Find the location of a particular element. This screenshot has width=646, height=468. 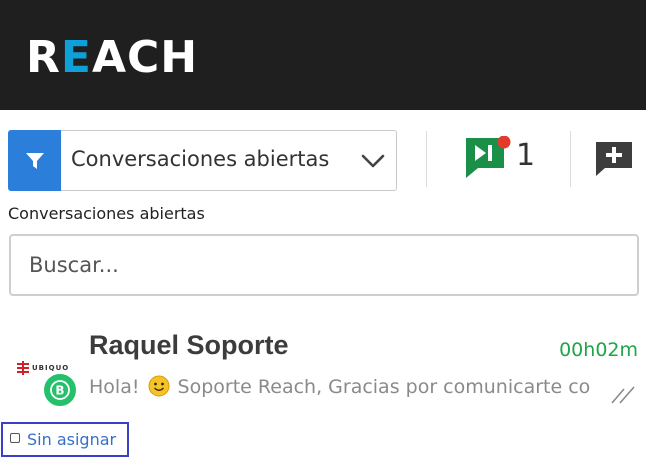

search-input is located at coordinates (324, 265).